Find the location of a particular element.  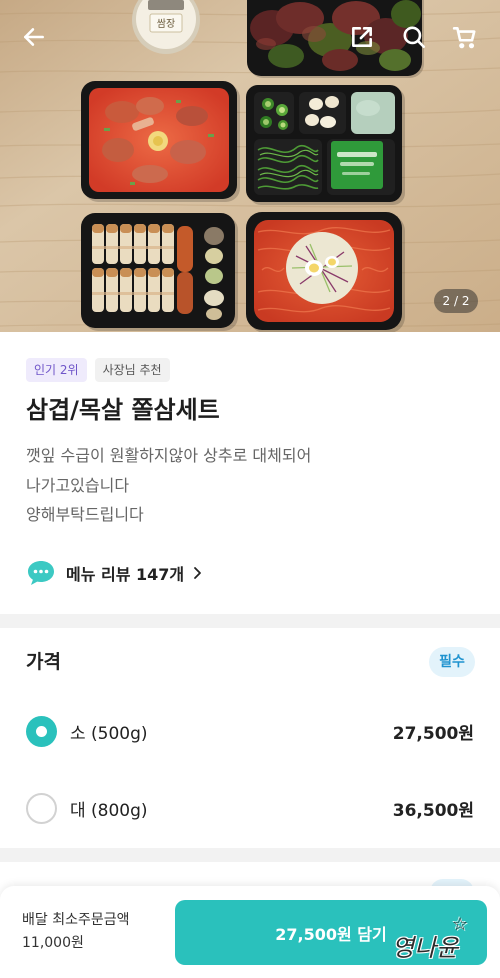

sauce-label: 쌈장 is located at coordinates (166, 24).